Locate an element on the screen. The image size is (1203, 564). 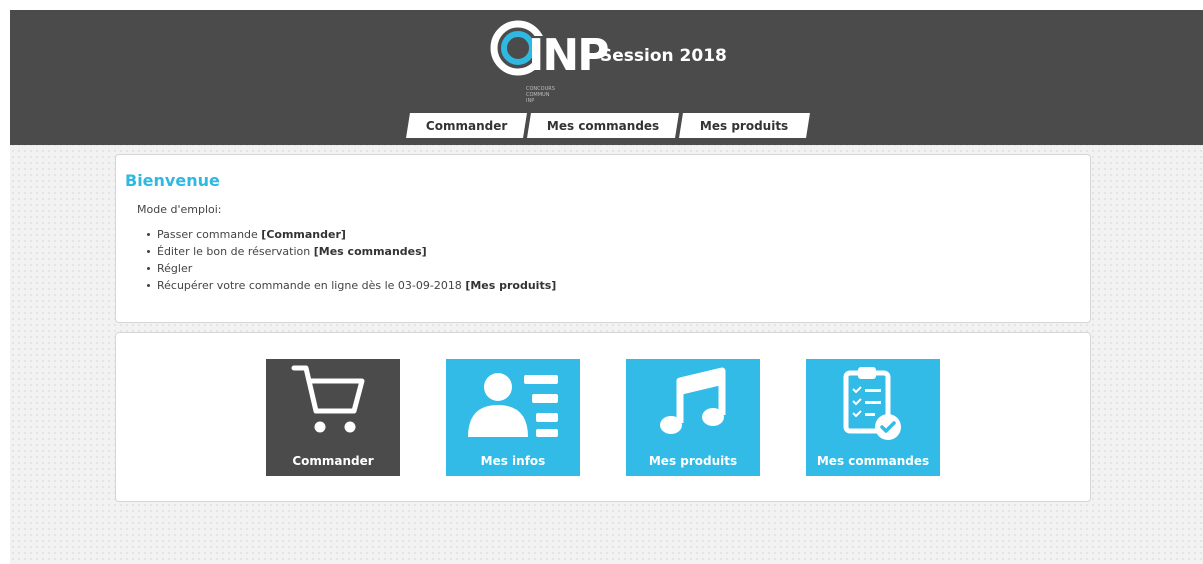
tab-label: Commander is located at coordinates (466, 125).